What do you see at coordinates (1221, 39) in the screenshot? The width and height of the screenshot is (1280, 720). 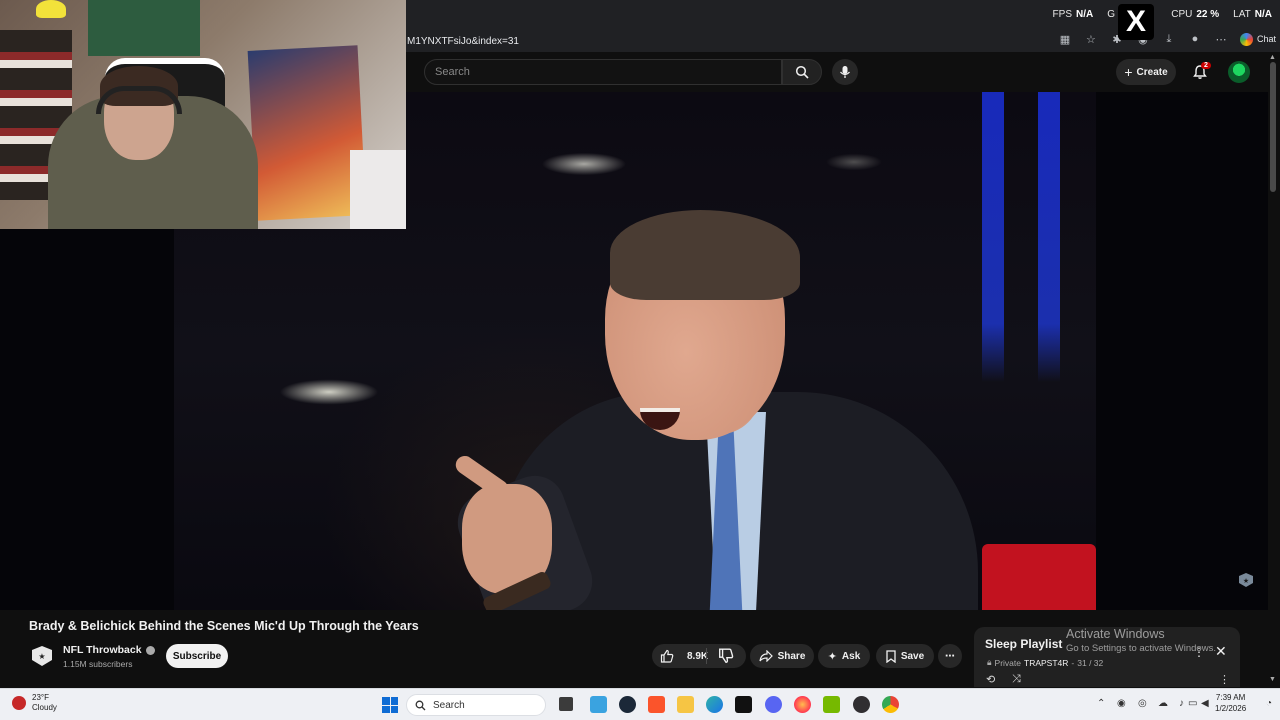 I see `menu-dots-icon: ⋯` at bounding box center [1221, 39].